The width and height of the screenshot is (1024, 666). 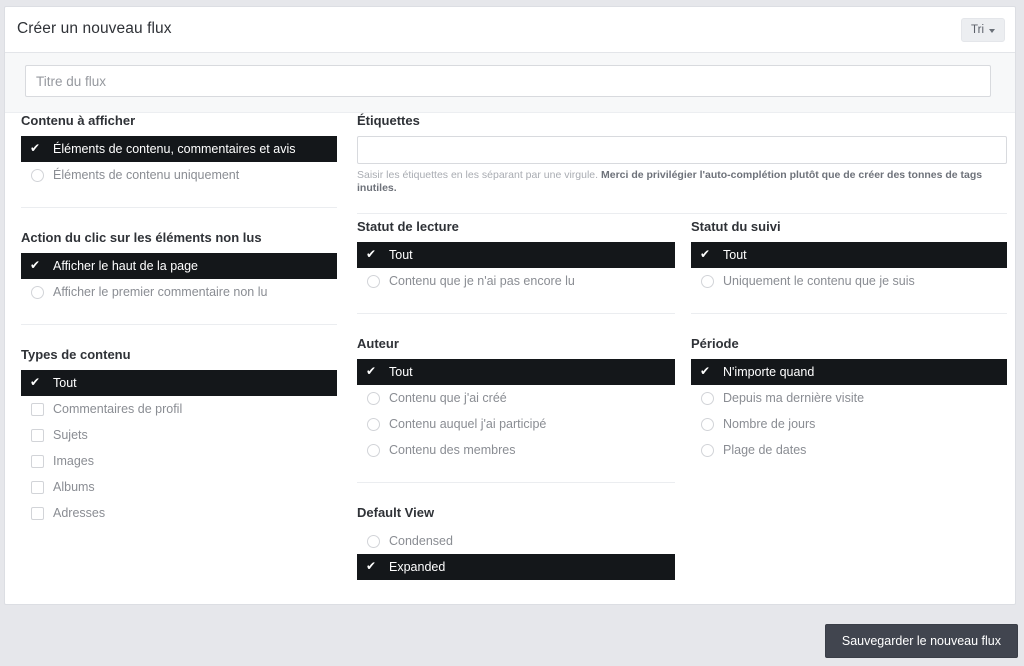 I want to click on section-title-tags: Étiquettes, so click(x=388, y=120).